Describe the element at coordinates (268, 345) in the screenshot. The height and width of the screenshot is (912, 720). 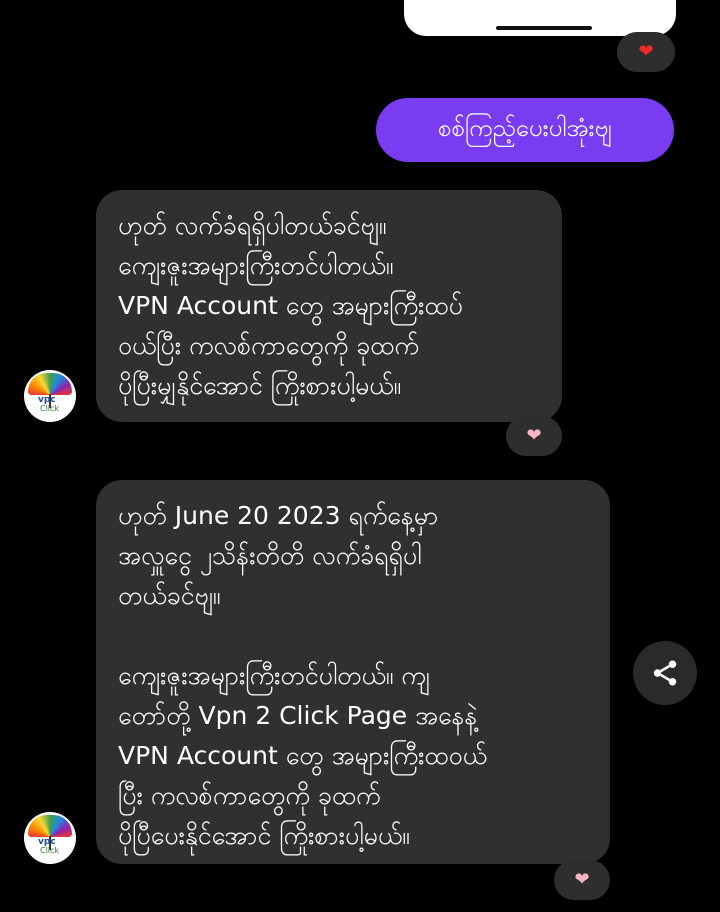
I see `message-line: ဝယ်ပြီး ကလစ်ကာတွေကို ခုထက်` at that location.